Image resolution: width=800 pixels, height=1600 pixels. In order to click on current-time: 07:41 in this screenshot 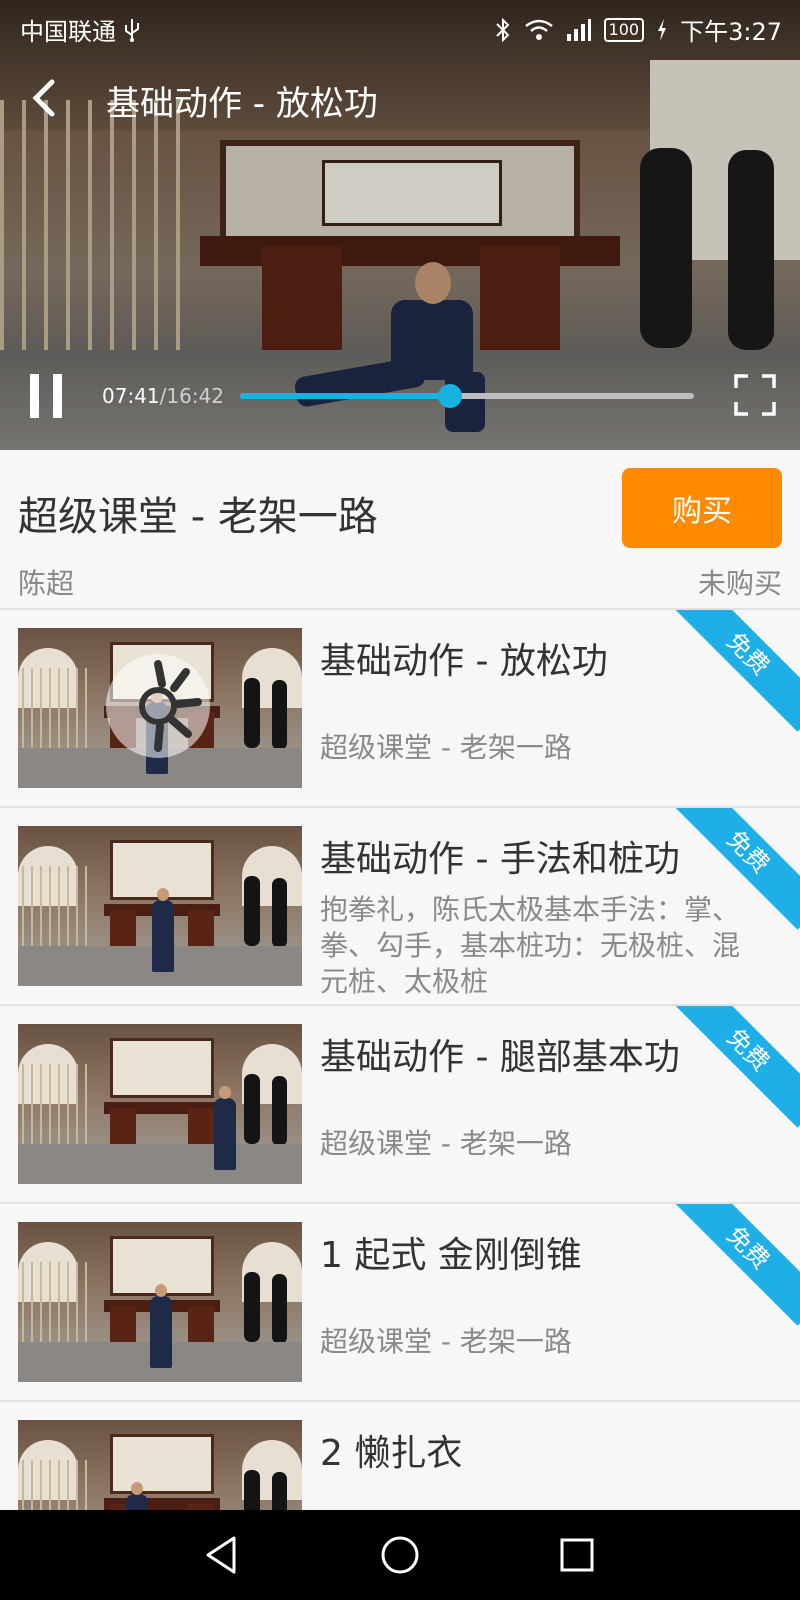, I will do `click(131, 396)`.